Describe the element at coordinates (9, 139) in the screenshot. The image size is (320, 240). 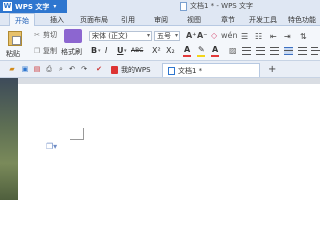
I see `desktop-background` at that location.